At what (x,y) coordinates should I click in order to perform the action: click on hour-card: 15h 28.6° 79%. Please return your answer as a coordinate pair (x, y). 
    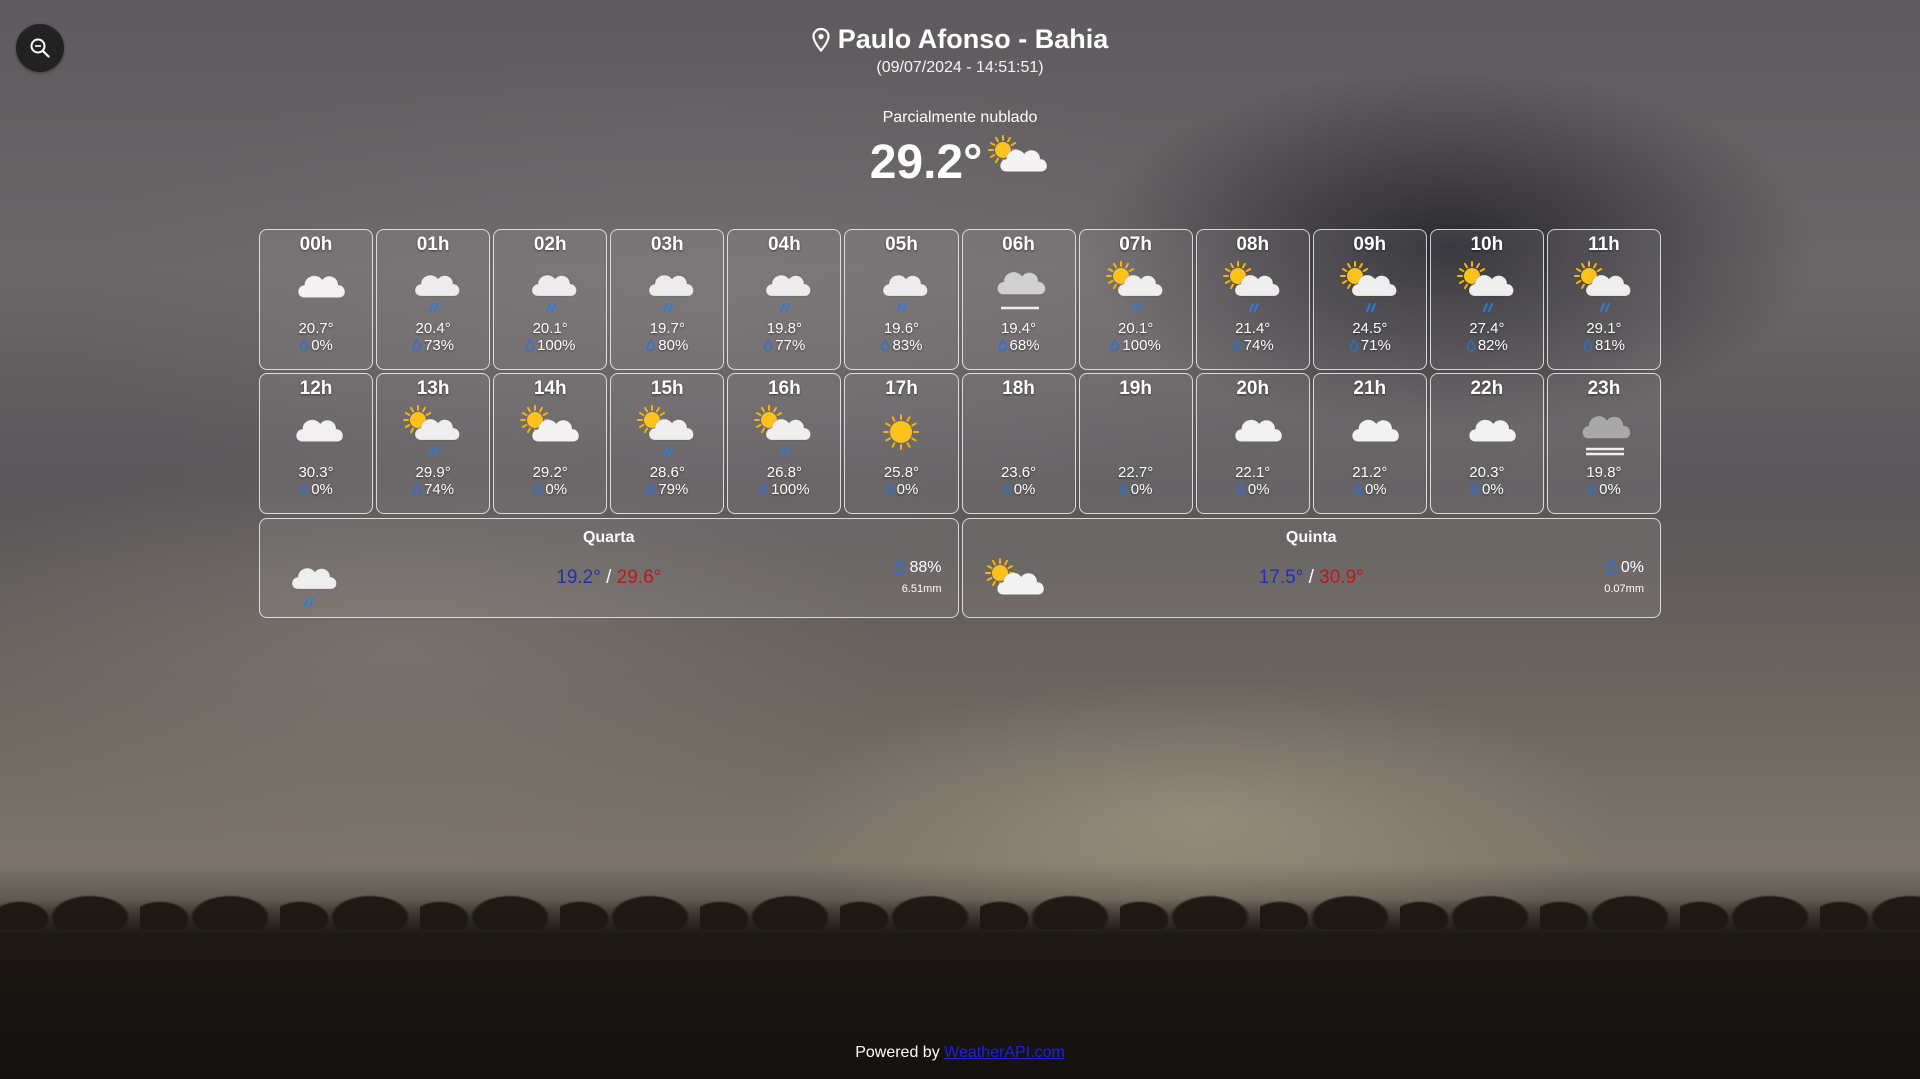
    Looking at the image, I should click on (667, 443).